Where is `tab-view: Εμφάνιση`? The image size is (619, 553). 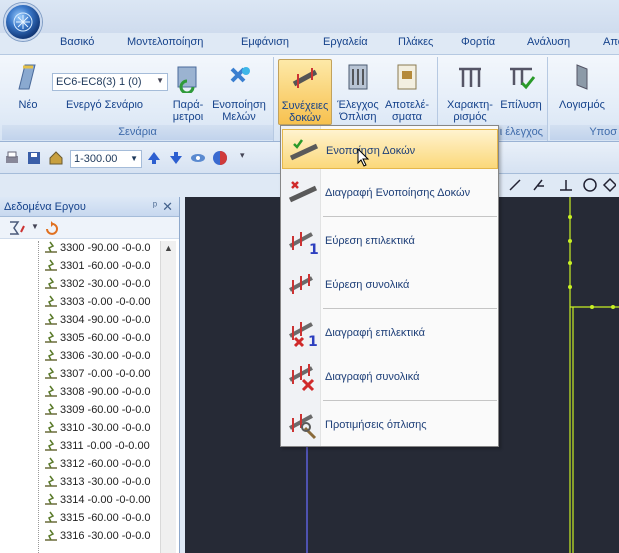
tab-view: Εμφάνιση is located at coordinates (265, 42).